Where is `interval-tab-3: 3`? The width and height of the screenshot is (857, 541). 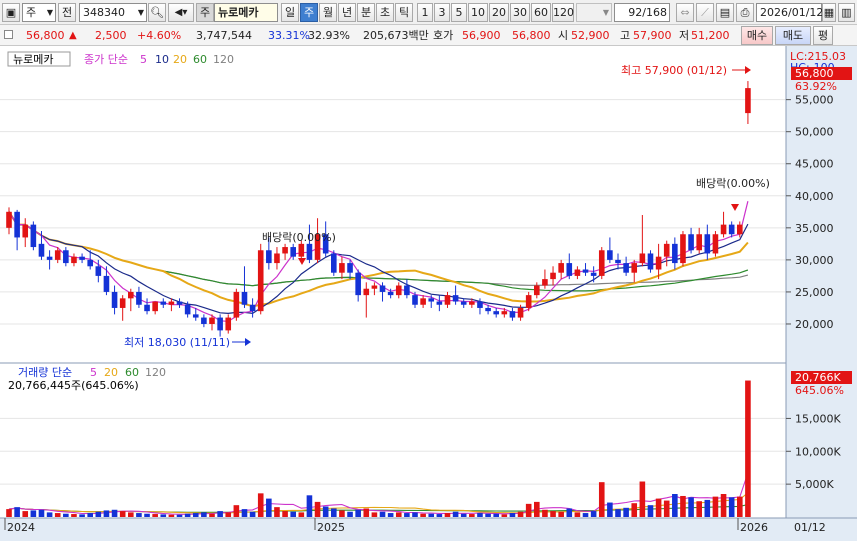
interval-tab-3: 3 is located at coordinates (442, 12).